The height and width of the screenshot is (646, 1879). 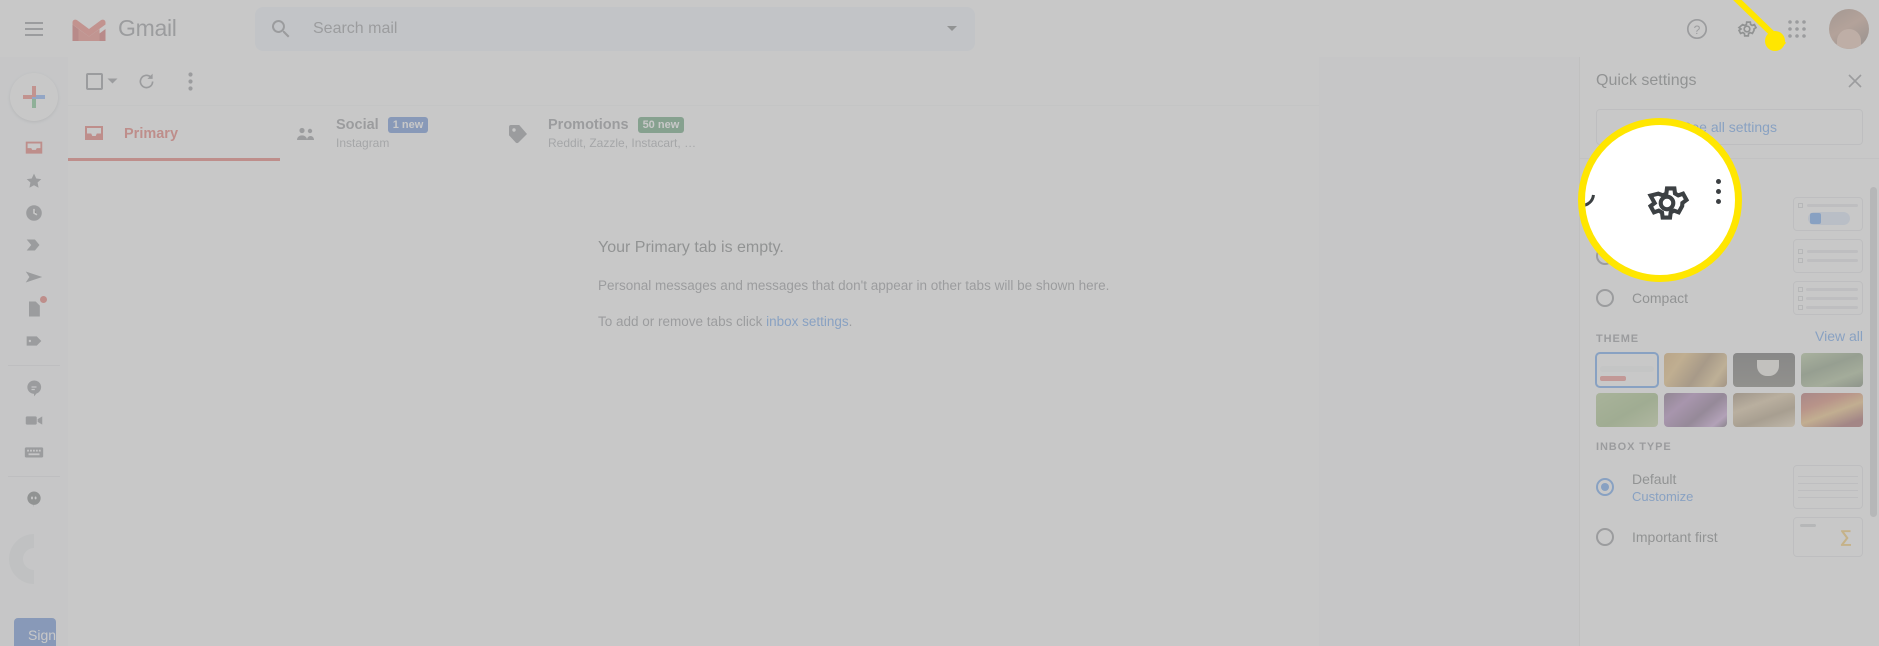 I want to click on tab-label: Primary, so click(x=151, y=133).